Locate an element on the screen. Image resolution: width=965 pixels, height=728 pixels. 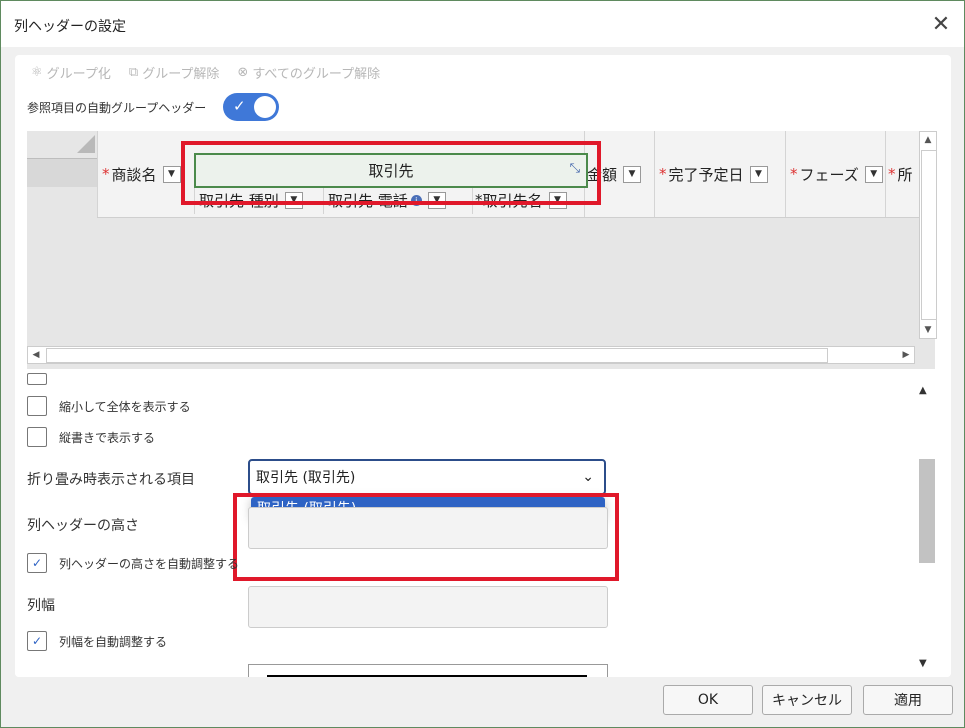
column-width-auto-label: 列幅を自動調整する is located at coordinates (113, 641).